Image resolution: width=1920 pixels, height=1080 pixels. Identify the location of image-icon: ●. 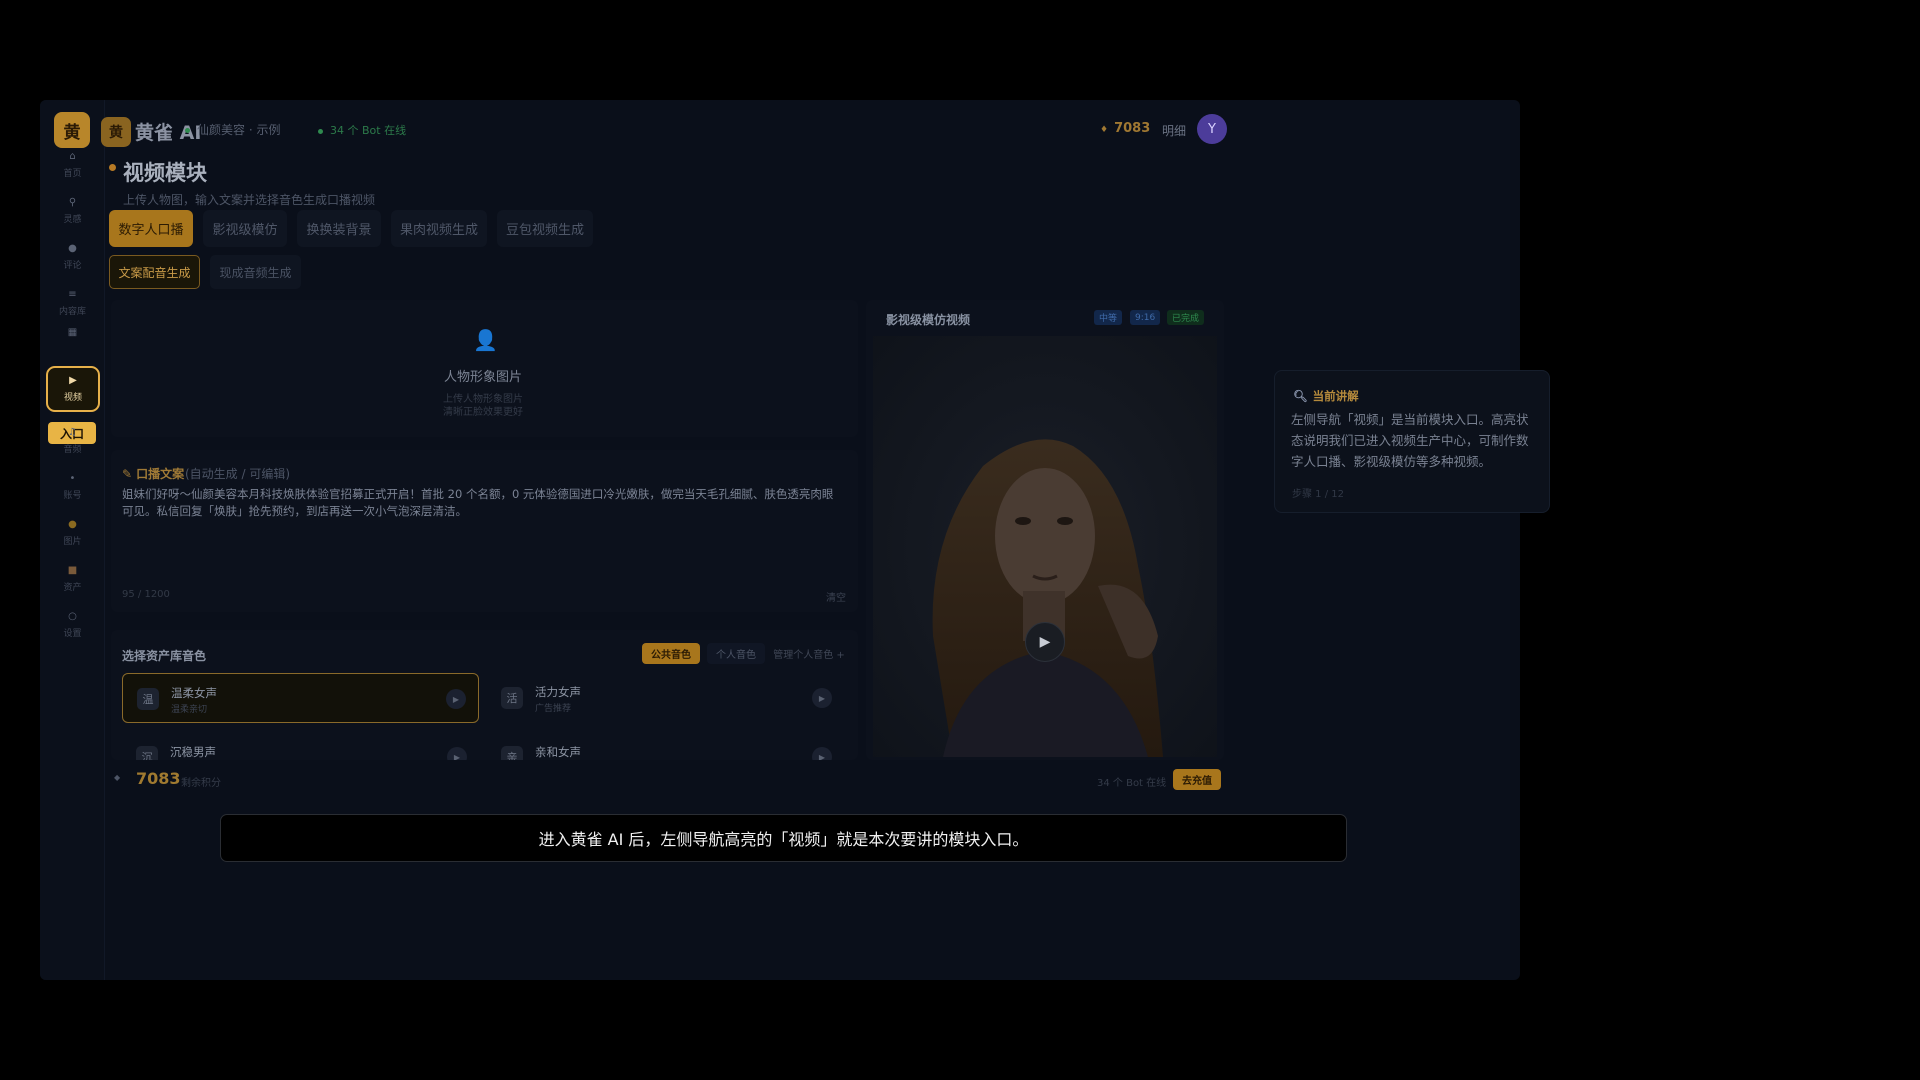
(72, 524).